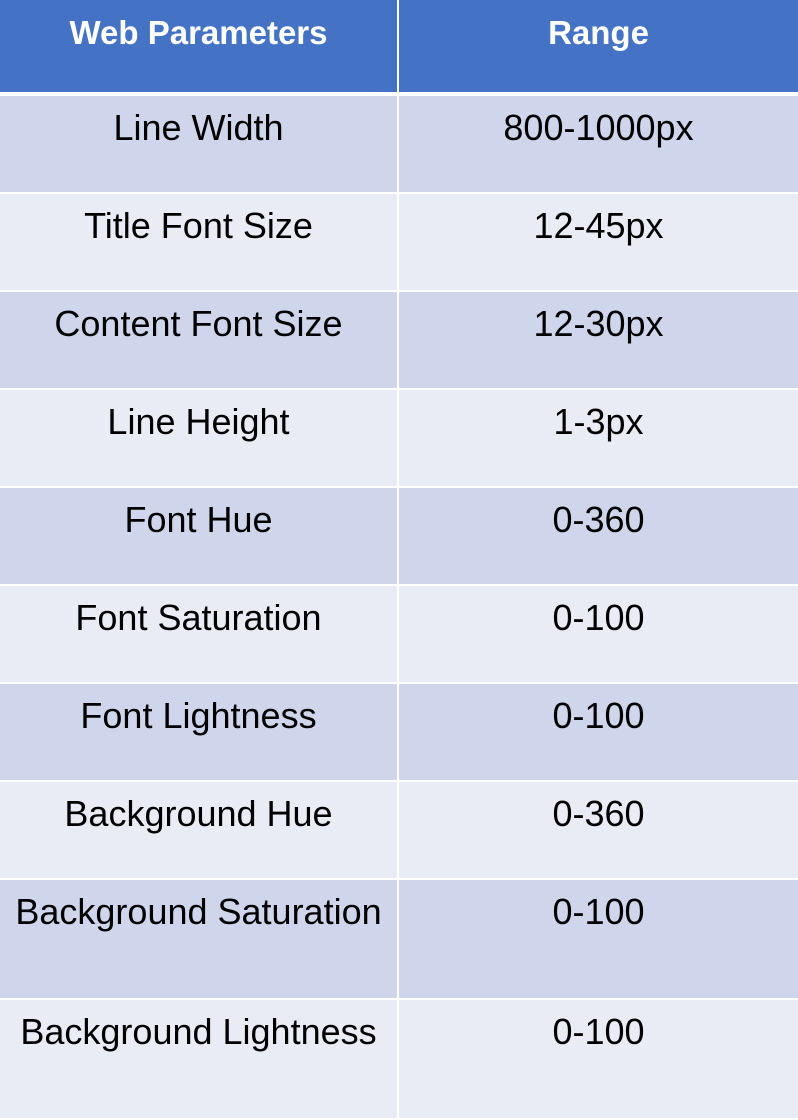  I want to click on table-row: Background Saturation 0-100, so click(399, 940).